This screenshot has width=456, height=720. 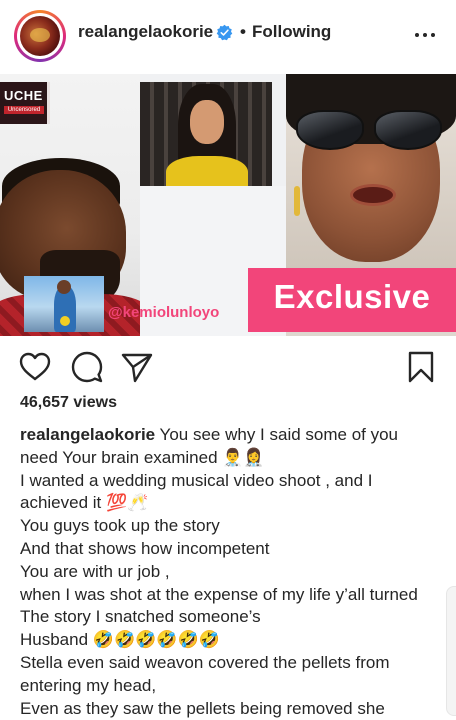 I want to click on caption-text: You see why I said some of you, so click(x=276, y=434).